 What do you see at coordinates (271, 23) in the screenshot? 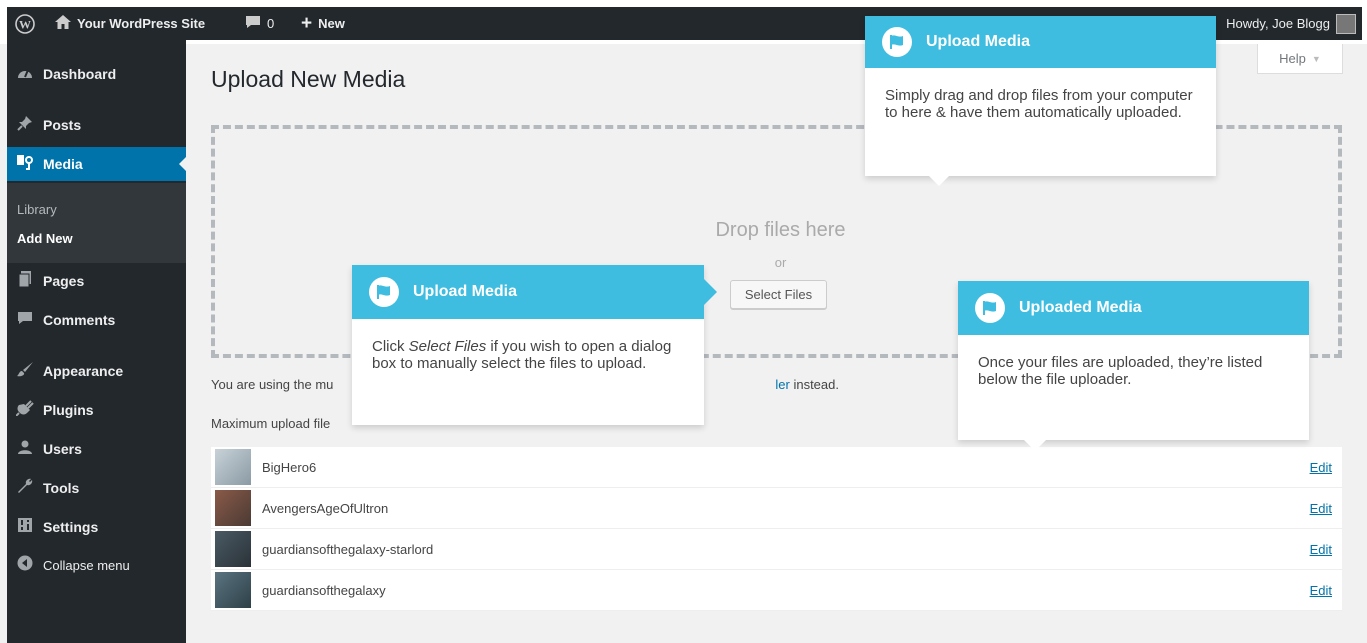
I see `comments-count: 0` at bounding box center [271, 23].